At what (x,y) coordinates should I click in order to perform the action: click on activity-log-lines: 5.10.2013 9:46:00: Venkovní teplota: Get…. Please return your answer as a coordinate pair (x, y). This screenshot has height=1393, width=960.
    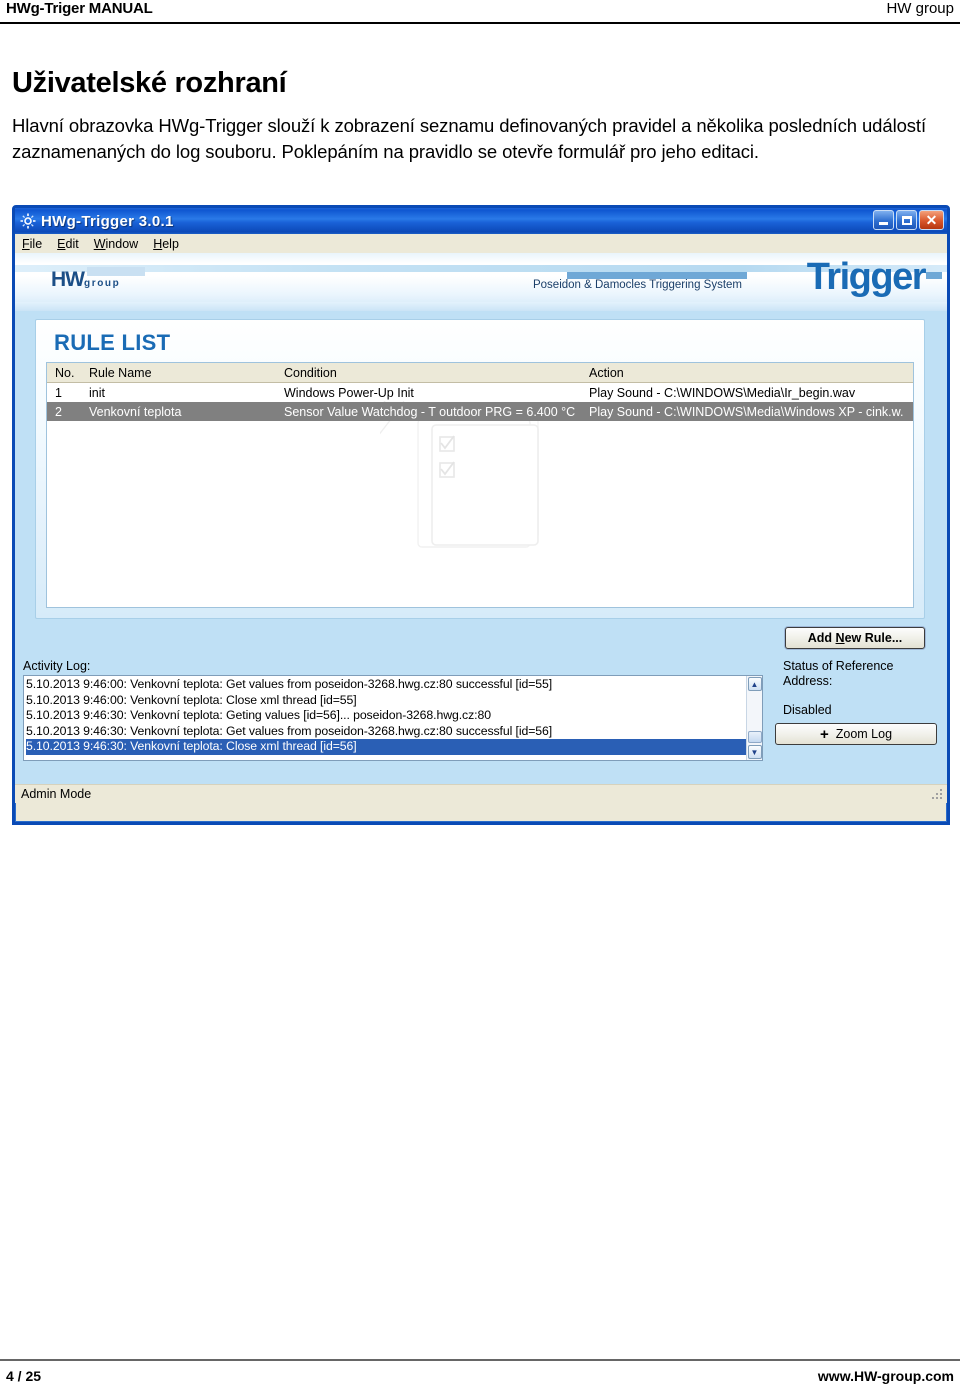
    Looking at the image, I should click on (385, 718).